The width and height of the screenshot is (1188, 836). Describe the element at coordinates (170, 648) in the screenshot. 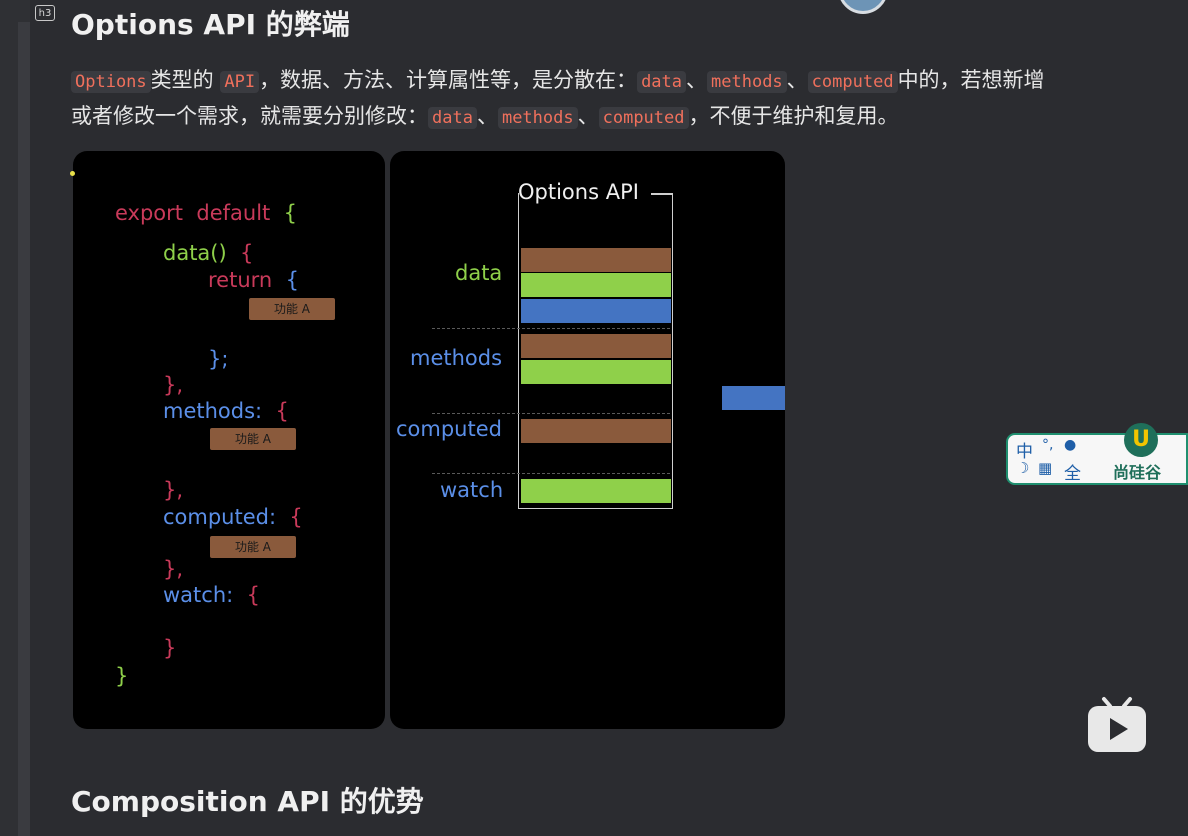

I see `code-close-watch: }` at that location.